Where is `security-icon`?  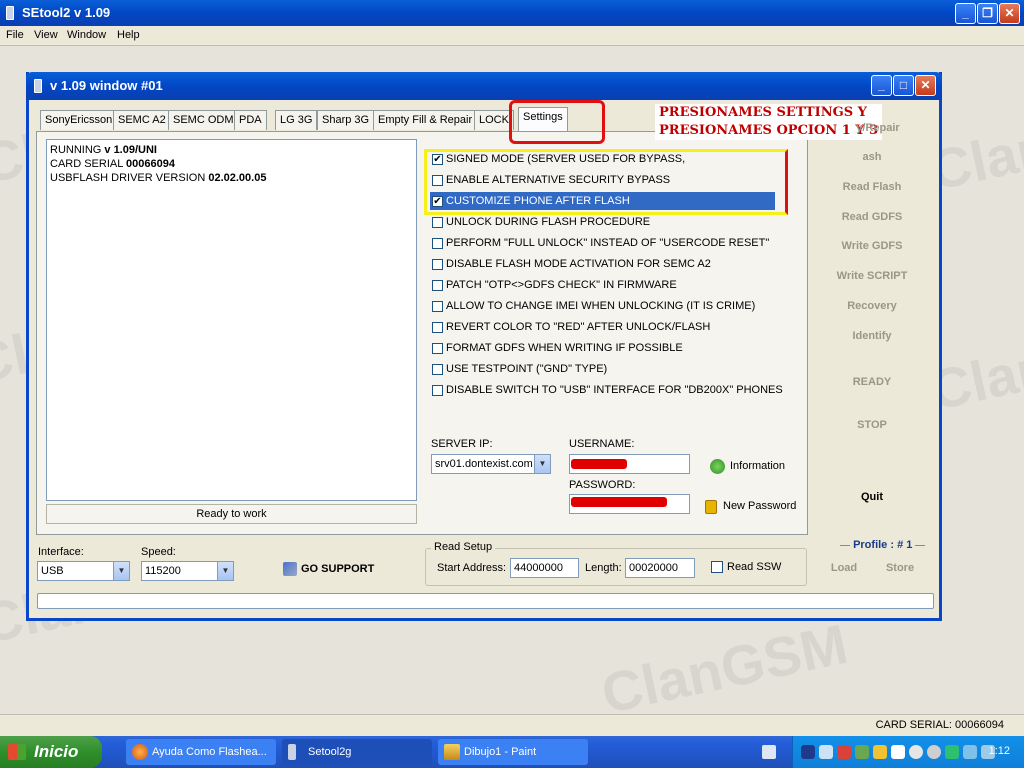 security-icon is located at coordinates (880, 752).